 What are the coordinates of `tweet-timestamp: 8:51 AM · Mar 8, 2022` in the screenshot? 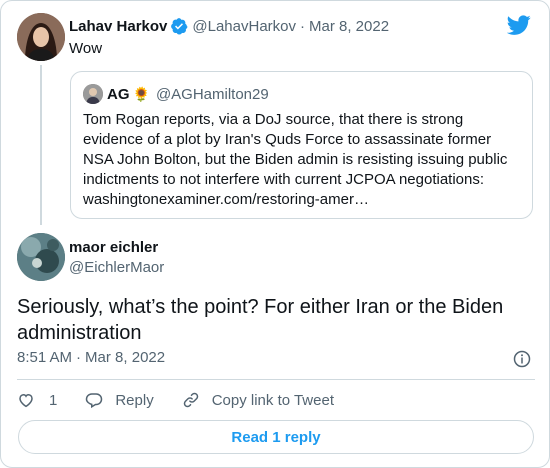 It's located at (91, 357).